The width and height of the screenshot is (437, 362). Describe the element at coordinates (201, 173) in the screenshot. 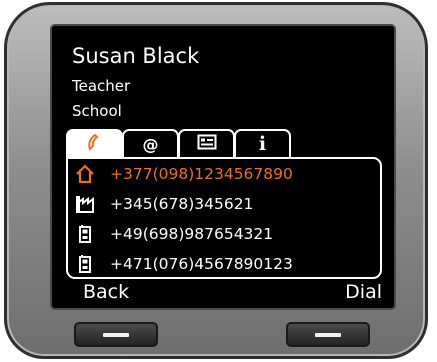

I see `phone-number: +377(098)1234567890` at that location.